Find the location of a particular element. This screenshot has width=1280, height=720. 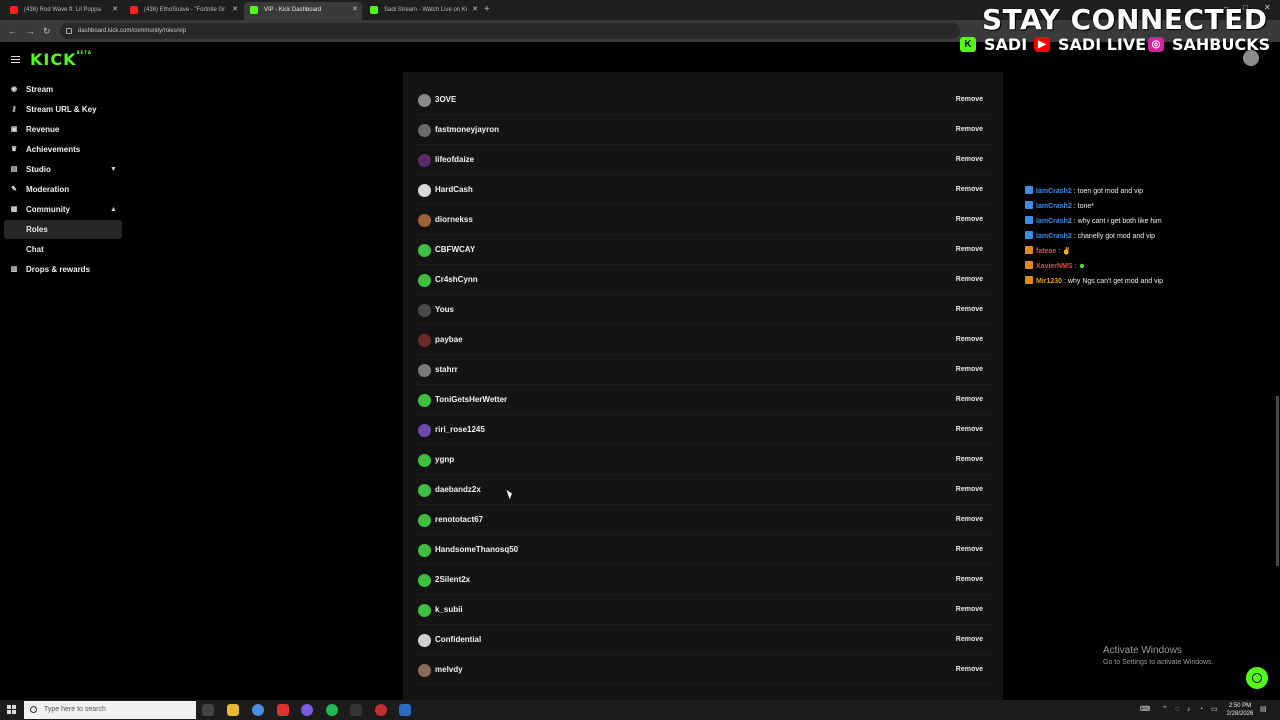

sidebar-item-community: ▦ Community ▲ is located at coordinates (65, 210).